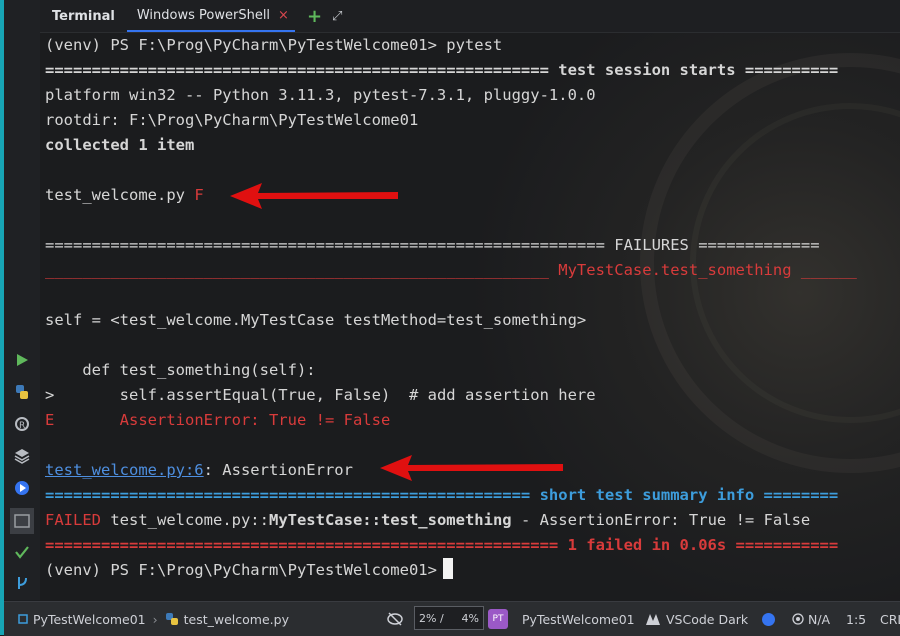 The width and height of the screenshot is (900, 636). I want to click on status-dot-icon, so click(768, 619).